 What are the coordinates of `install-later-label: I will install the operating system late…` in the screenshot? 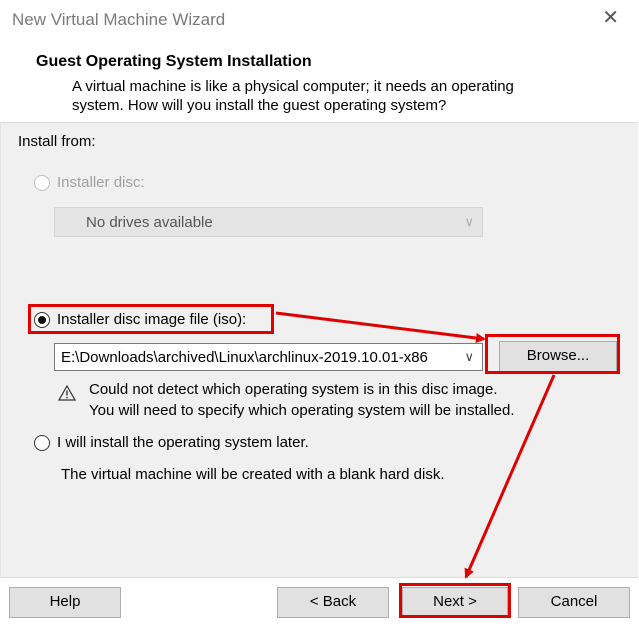 It's located at (183, 442).